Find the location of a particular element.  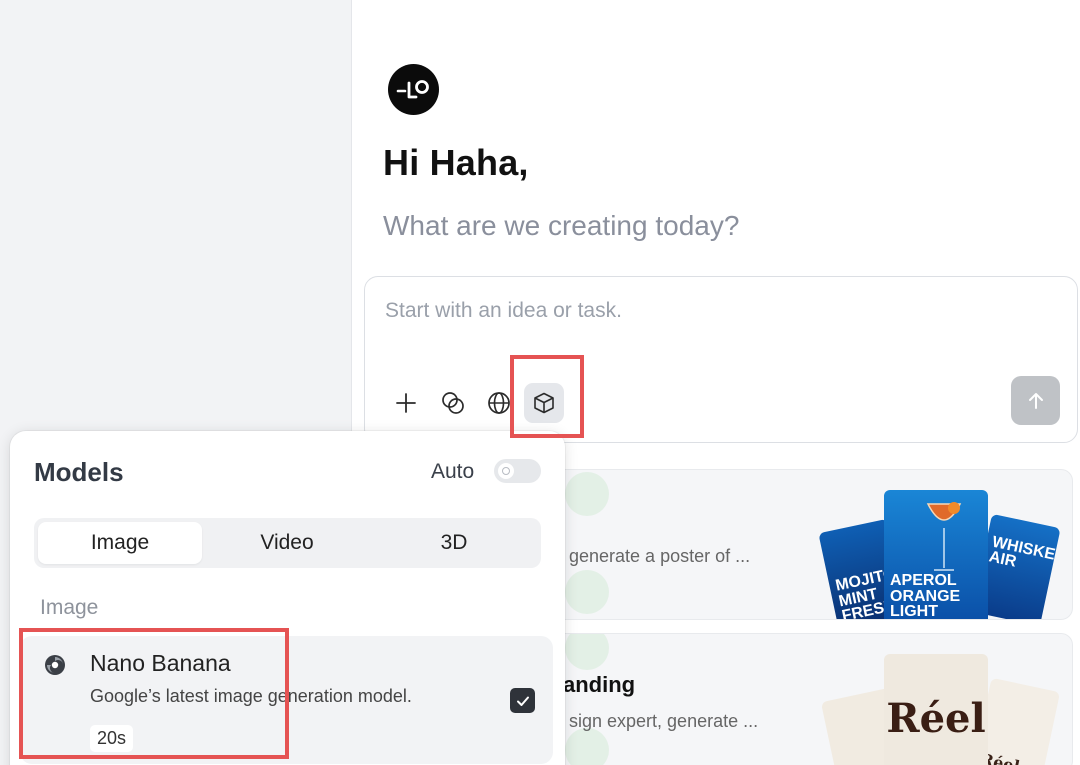

model-description: Google’s latest image generation model. is located at coordinates (251, 696).